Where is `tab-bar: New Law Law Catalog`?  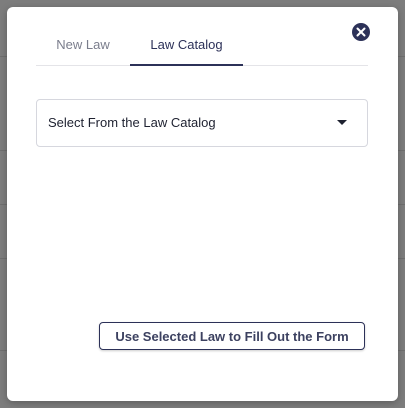 tab-bar: New Law Law Catalog is located at coordinates (202, 48).